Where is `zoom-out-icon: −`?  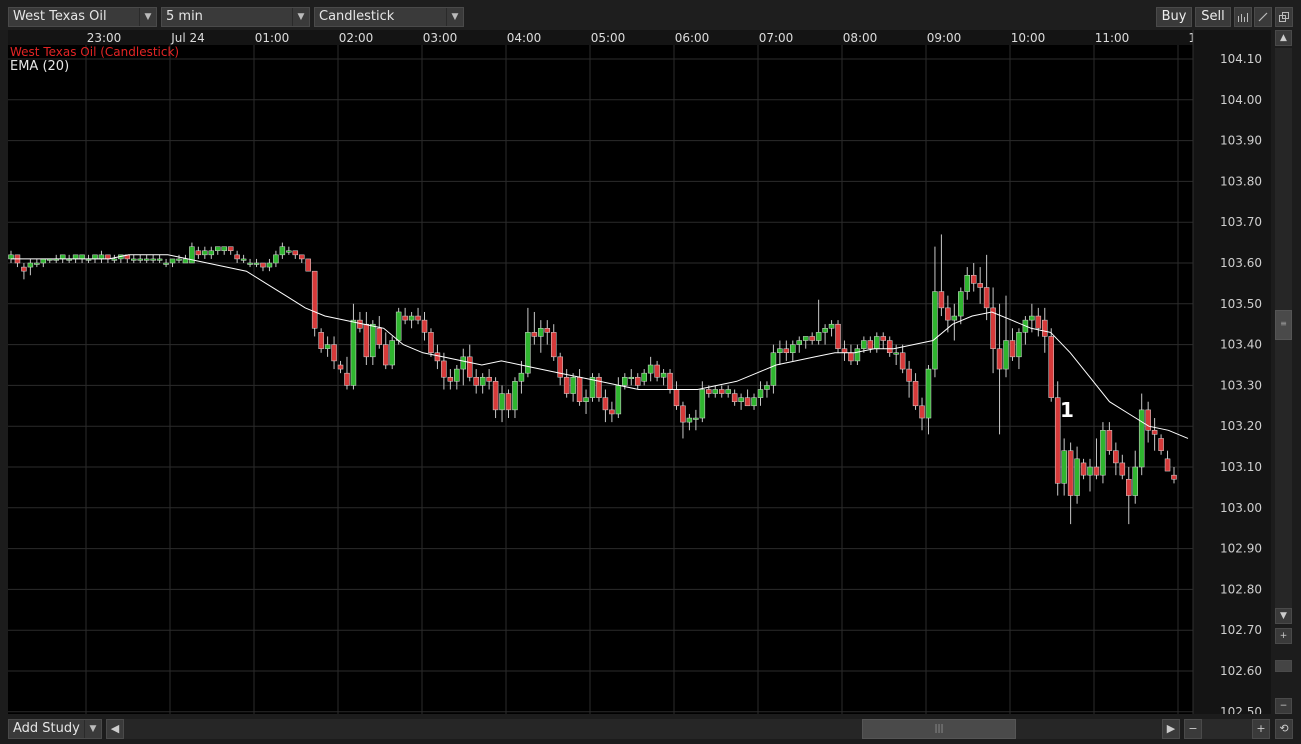 zoom-out-icon: − is located at coordinates (1283, 706).